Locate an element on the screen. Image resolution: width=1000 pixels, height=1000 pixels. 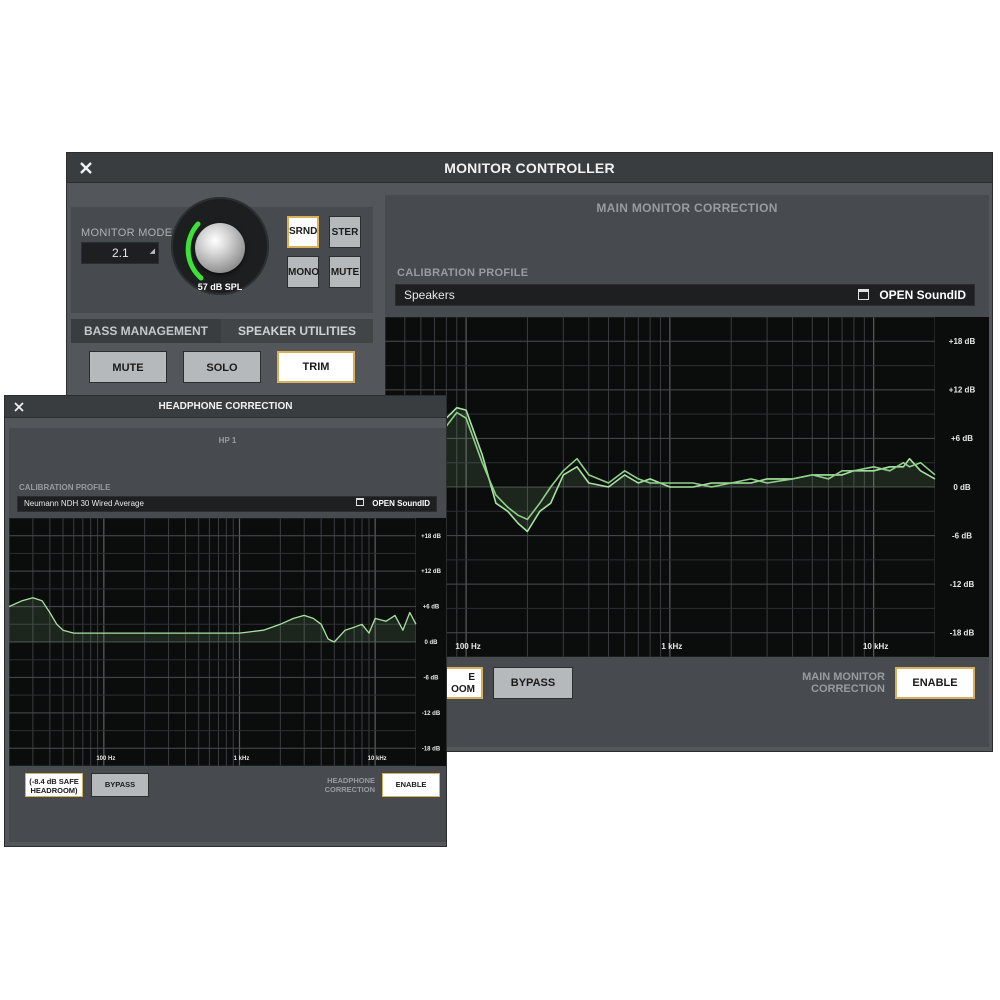
monitor-mode-select: 2.1 ◢ is located at coordinates (120, 253).